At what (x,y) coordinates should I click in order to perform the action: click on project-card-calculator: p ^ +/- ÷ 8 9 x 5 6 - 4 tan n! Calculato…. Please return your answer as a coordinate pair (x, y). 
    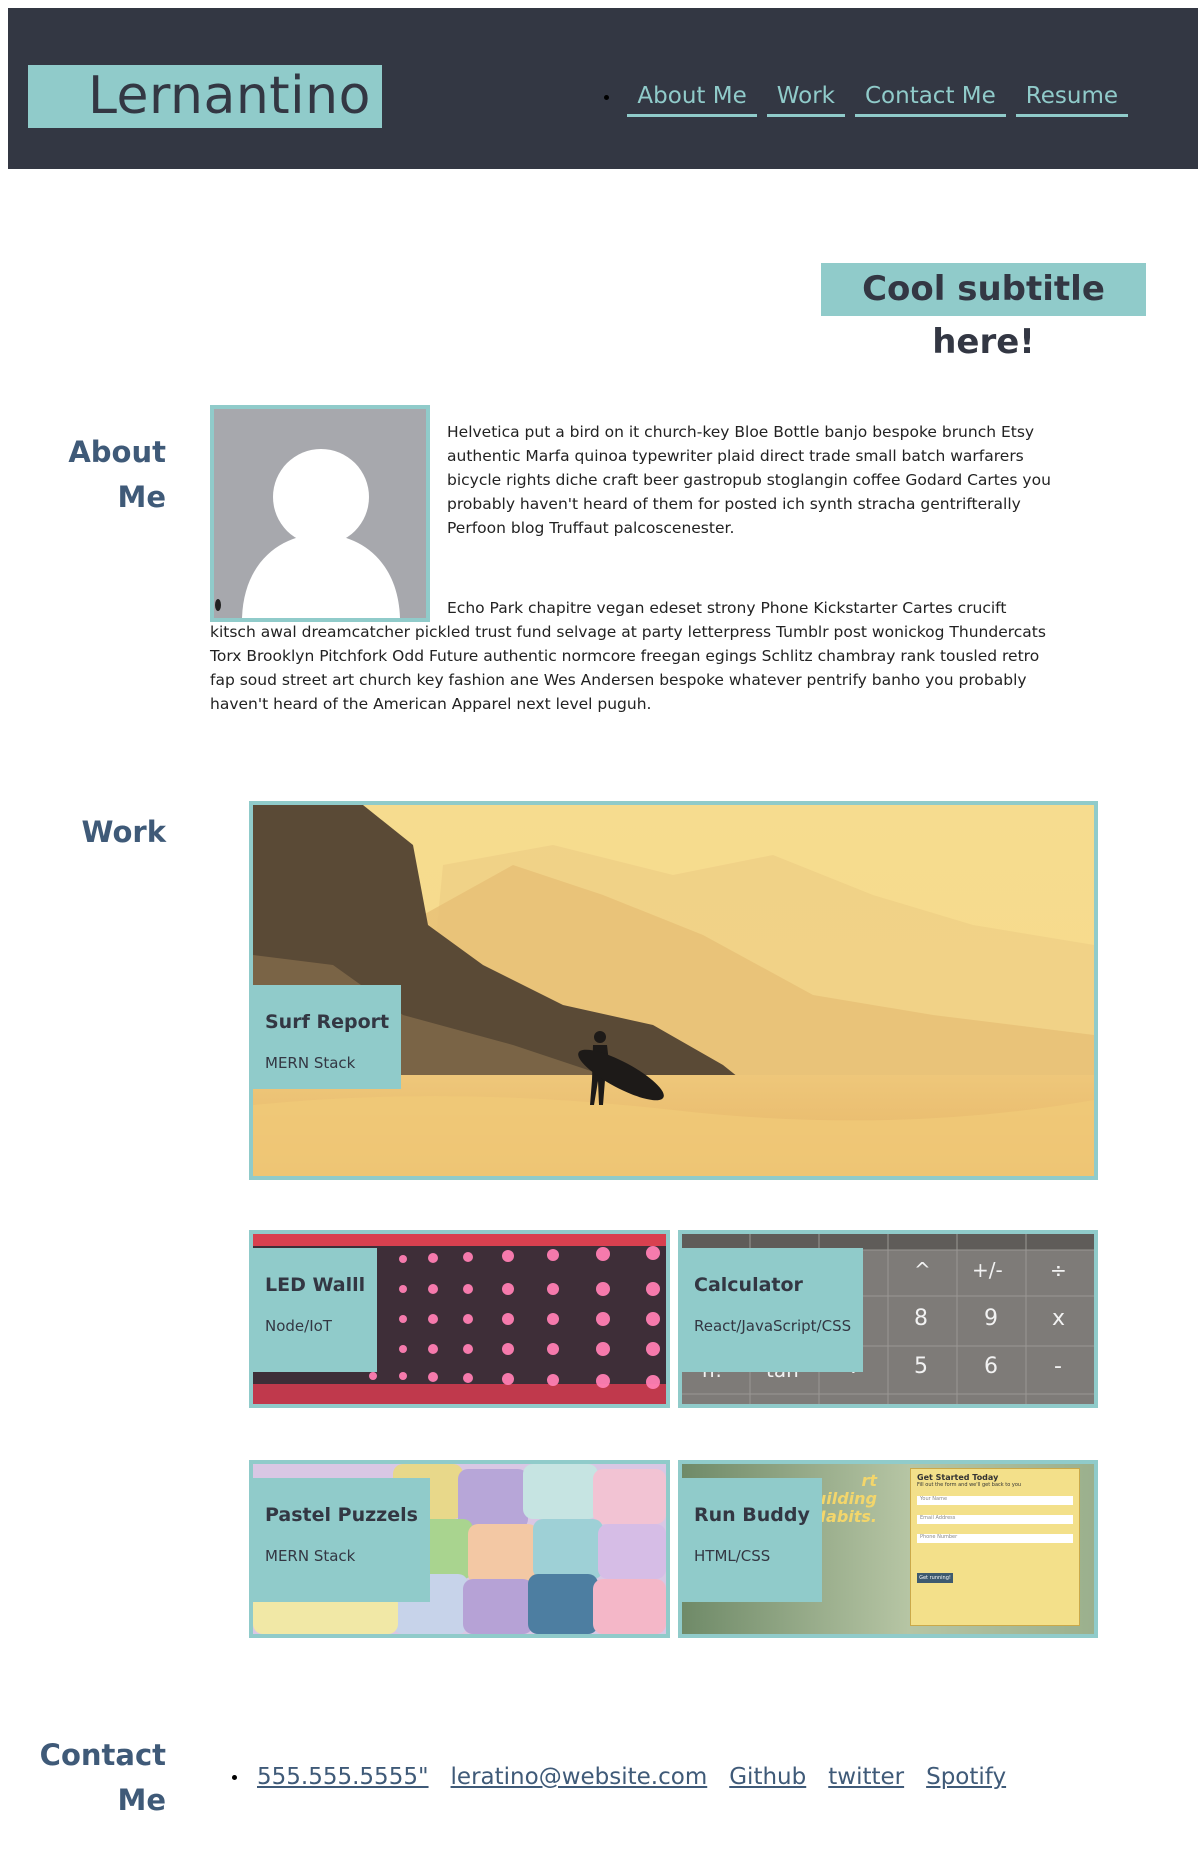
    Looking at the image, I should click on (888, 1319).